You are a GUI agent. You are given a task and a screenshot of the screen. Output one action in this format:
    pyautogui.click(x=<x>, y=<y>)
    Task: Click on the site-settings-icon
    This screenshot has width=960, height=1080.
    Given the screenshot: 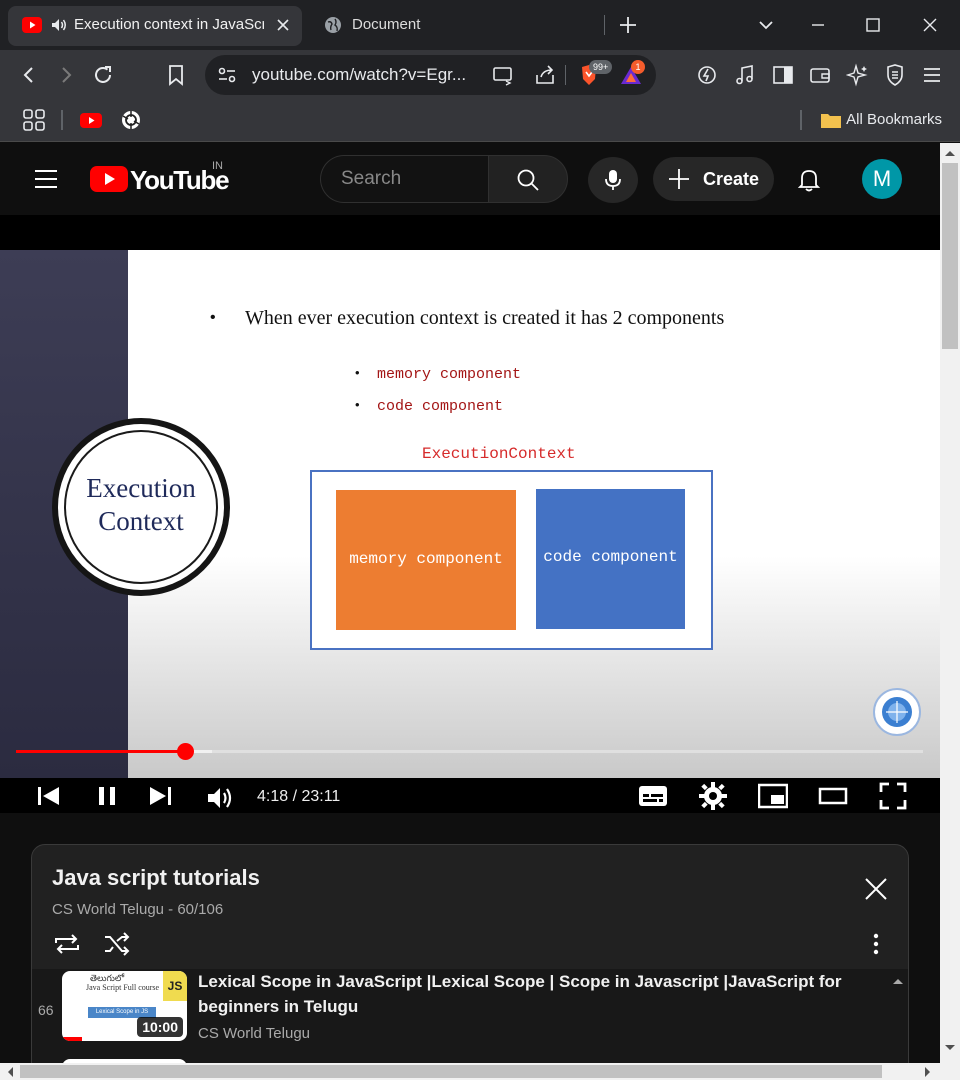 What is the action you would take?
    pyautogui.click(x=227, y=75)
    